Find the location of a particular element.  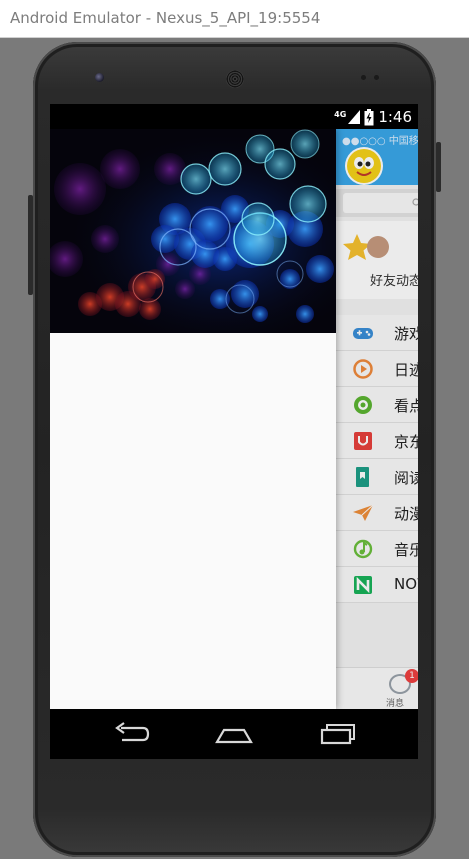

proximity-sensor is located at coordinates (363, 77).